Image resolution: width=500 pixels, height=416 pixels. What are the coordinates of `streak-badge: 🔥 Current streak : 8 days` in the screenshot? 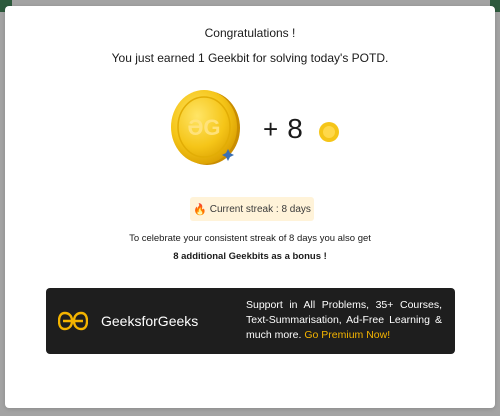 It's located at (252, 209).